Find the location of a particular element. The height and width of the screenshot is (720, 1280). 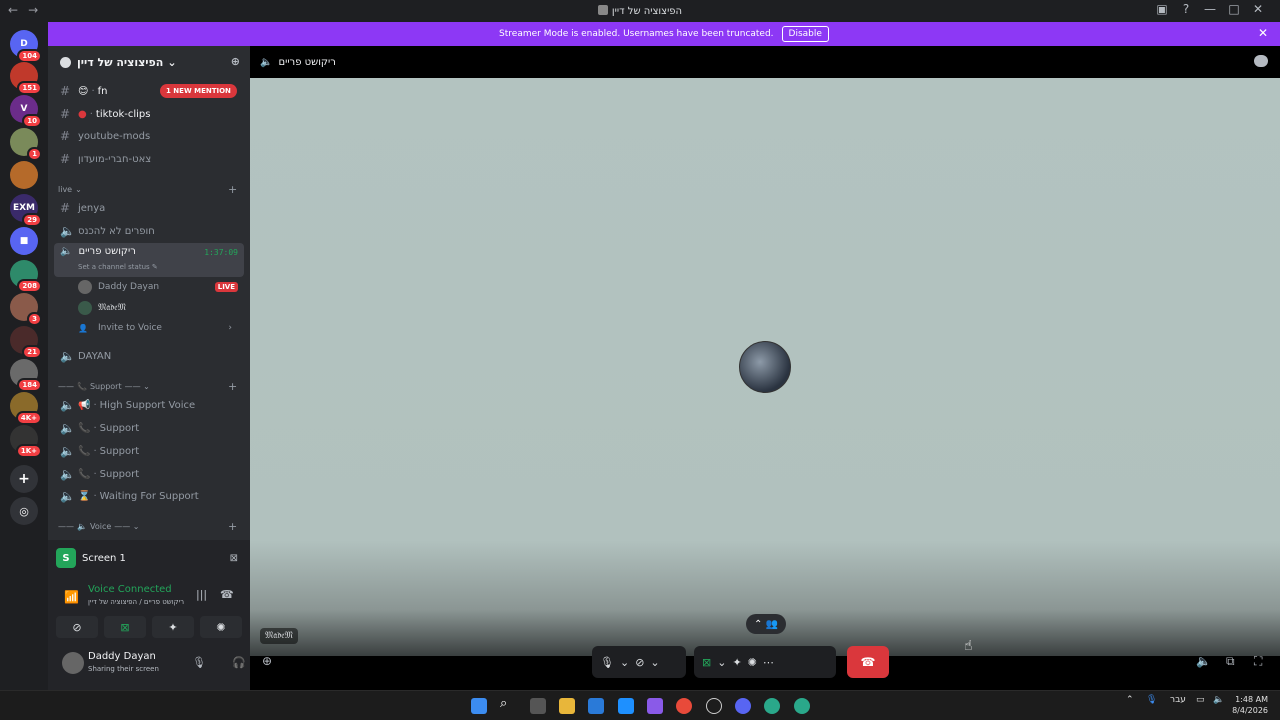

close-icon: ✕ is located at coordinates (1263, 33).